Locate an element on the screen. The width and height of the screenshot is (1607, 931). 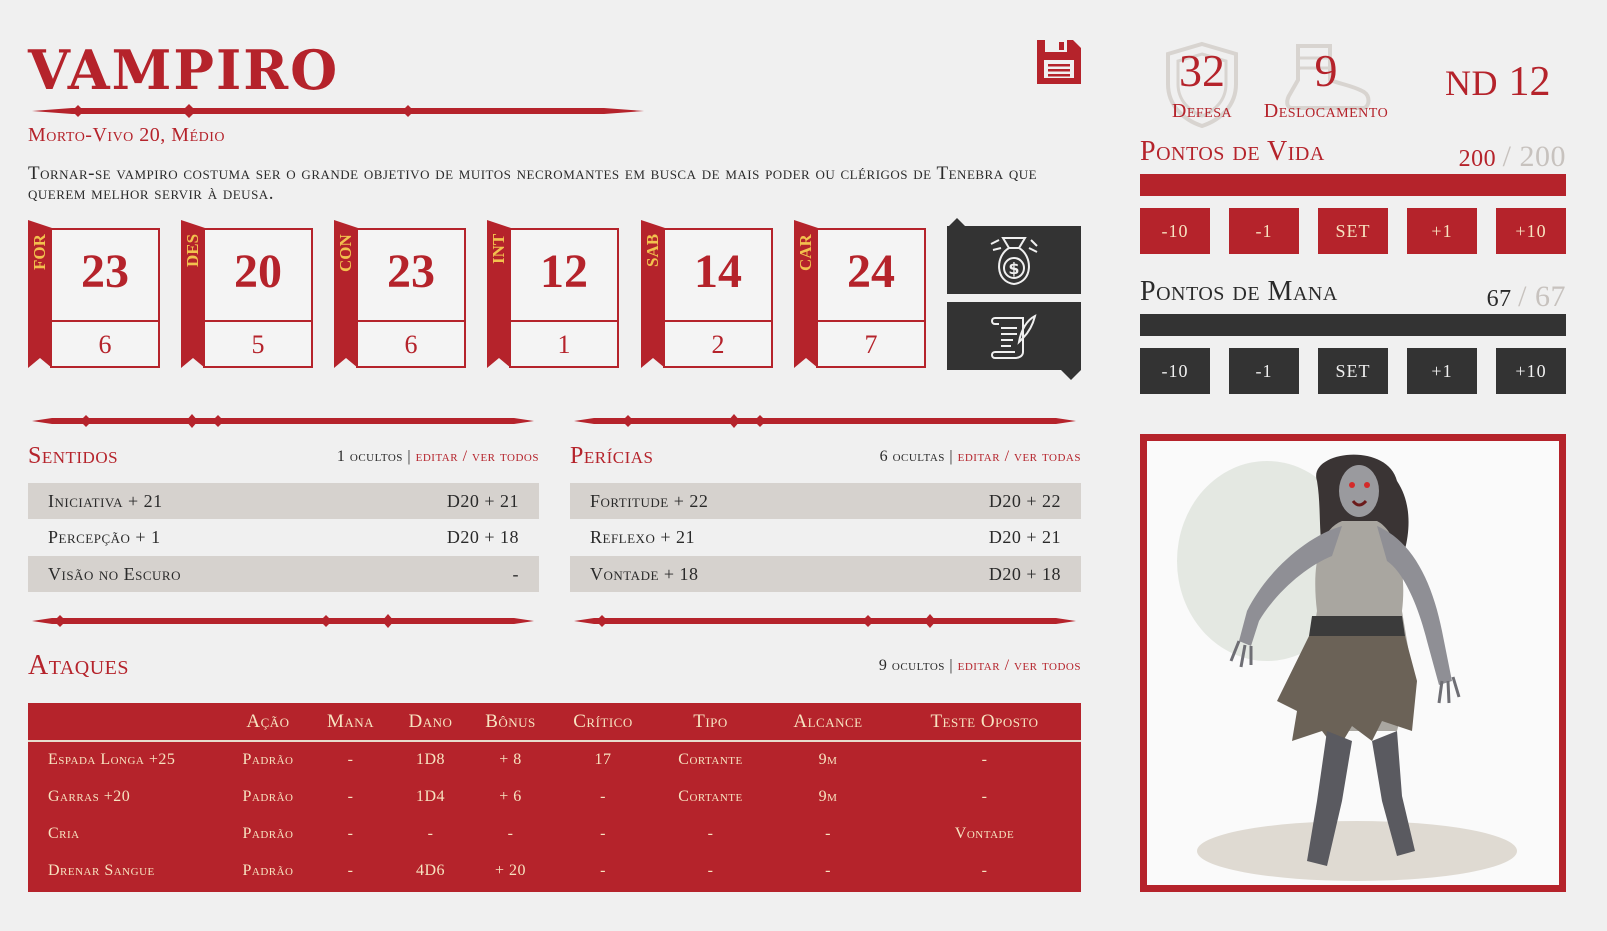
sense-label: Percepção + 1 is located at coordinates (104, 536).